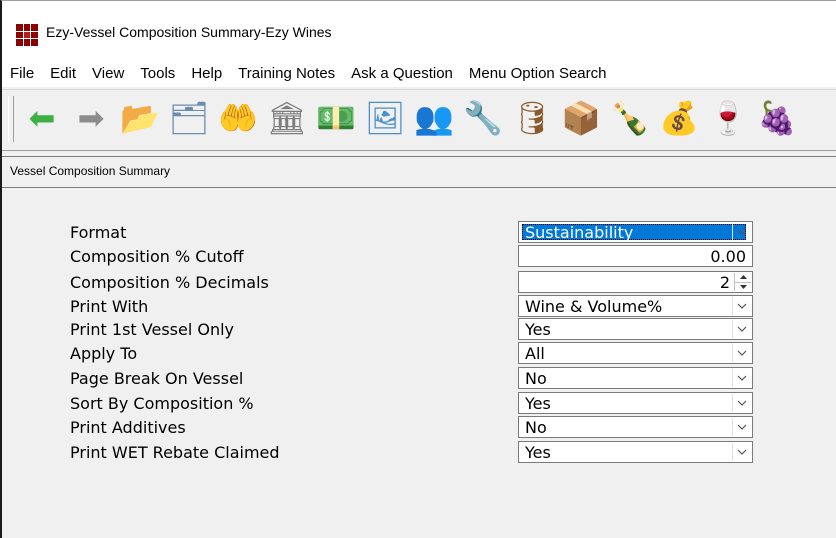 This screenshot has width=836, height=538. I want to click on field-label: Apply To, so click(104, 353).